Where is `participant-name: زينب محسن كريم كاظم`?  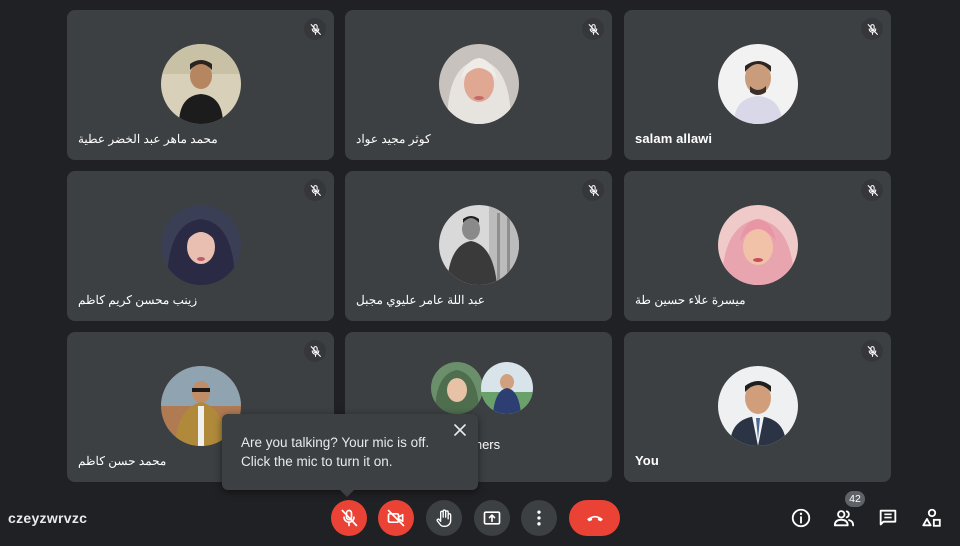 participant-name: زينب محسن كريم كاظم is located at coordinates (138, 300).